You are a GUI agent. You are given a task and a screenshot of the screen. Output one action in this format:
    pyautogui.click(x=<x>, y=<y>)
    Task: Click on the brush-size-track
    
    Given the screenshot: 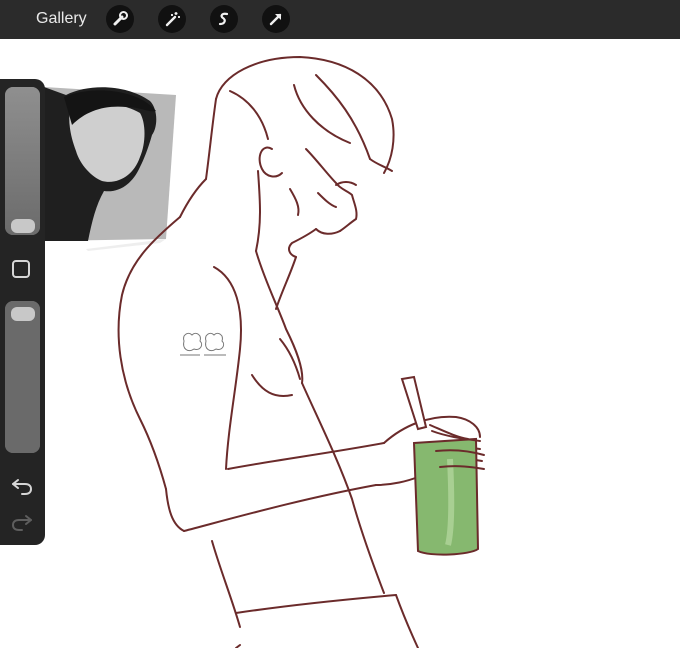 What is the action you would take?
    pyautogui.click(x=22, y=161)
    